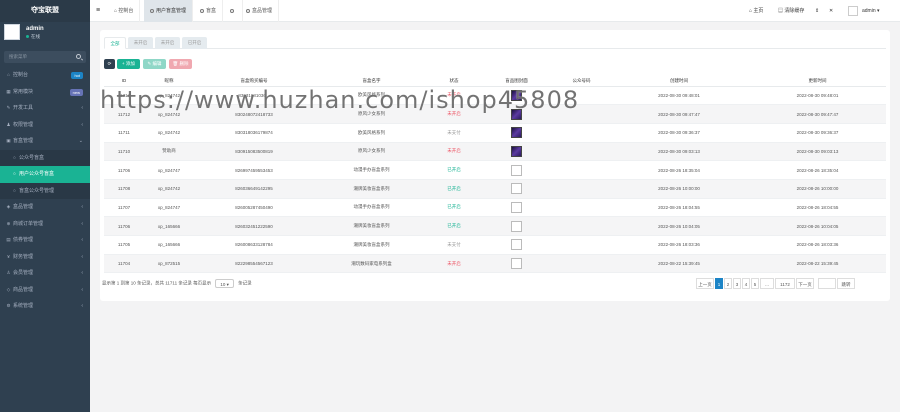  What do you see at coordinates (128, 64) in the screenshot?
I see `add-button: + 添加` at bounding box center [128, 64].